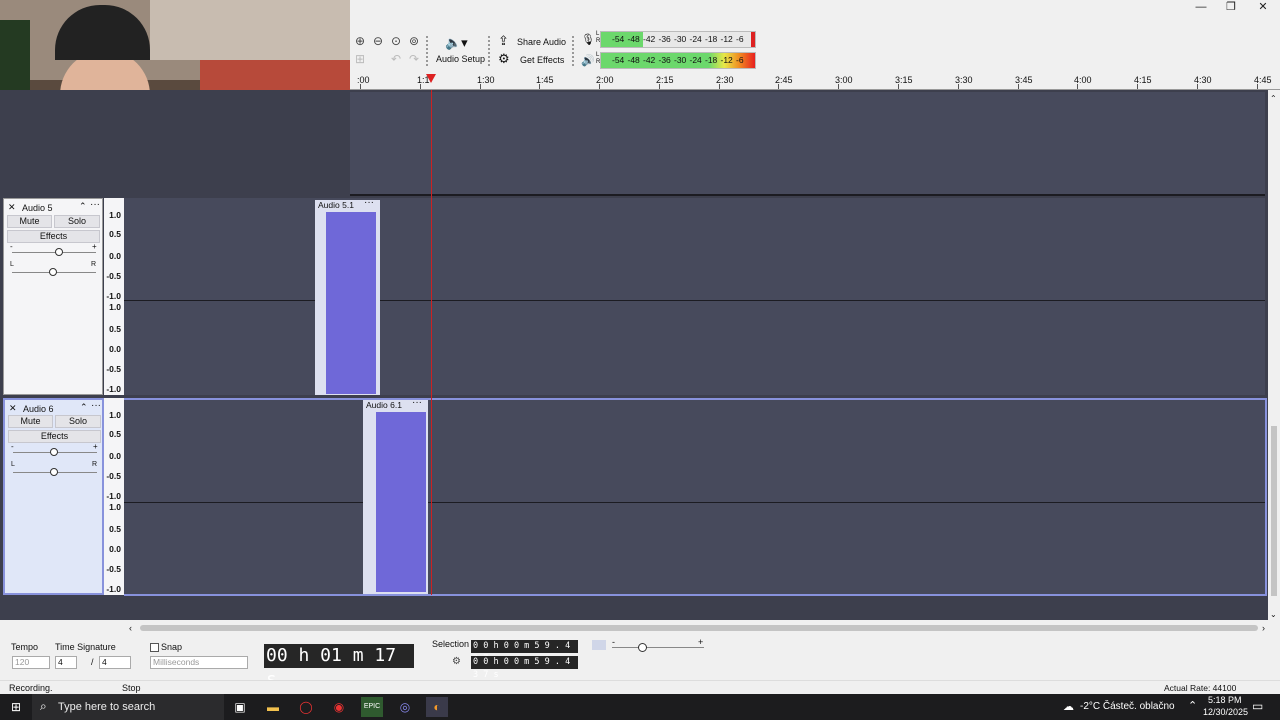  I want to click on track-name: Audio 6, so click(38, 409).